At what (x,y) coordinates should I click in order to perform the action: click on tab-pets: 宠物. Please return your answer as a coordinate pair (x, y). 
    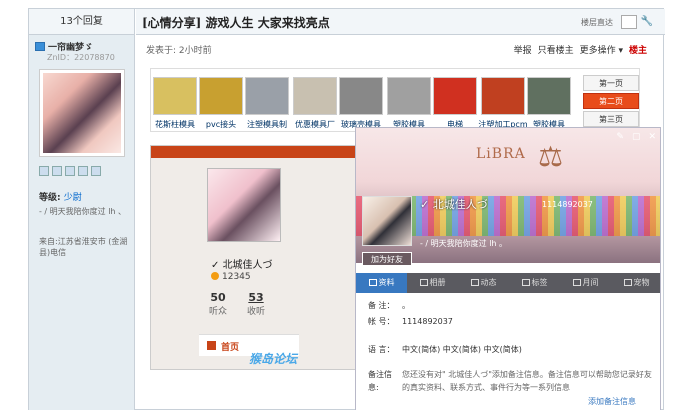
    Looking at the image, I should click on (635, 283).